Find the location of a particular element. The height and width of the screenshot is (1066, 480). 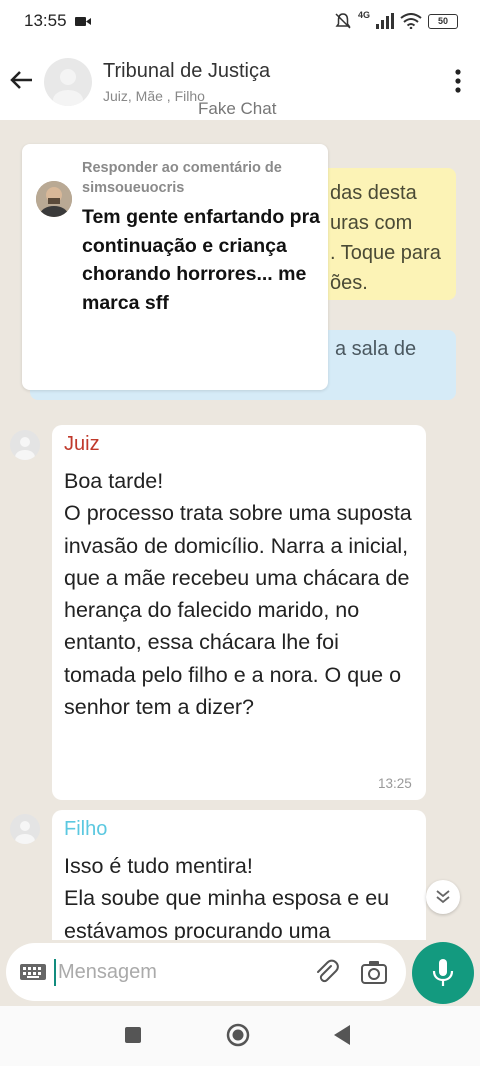

system-nav-bar is located at coordinates (240, 1036).